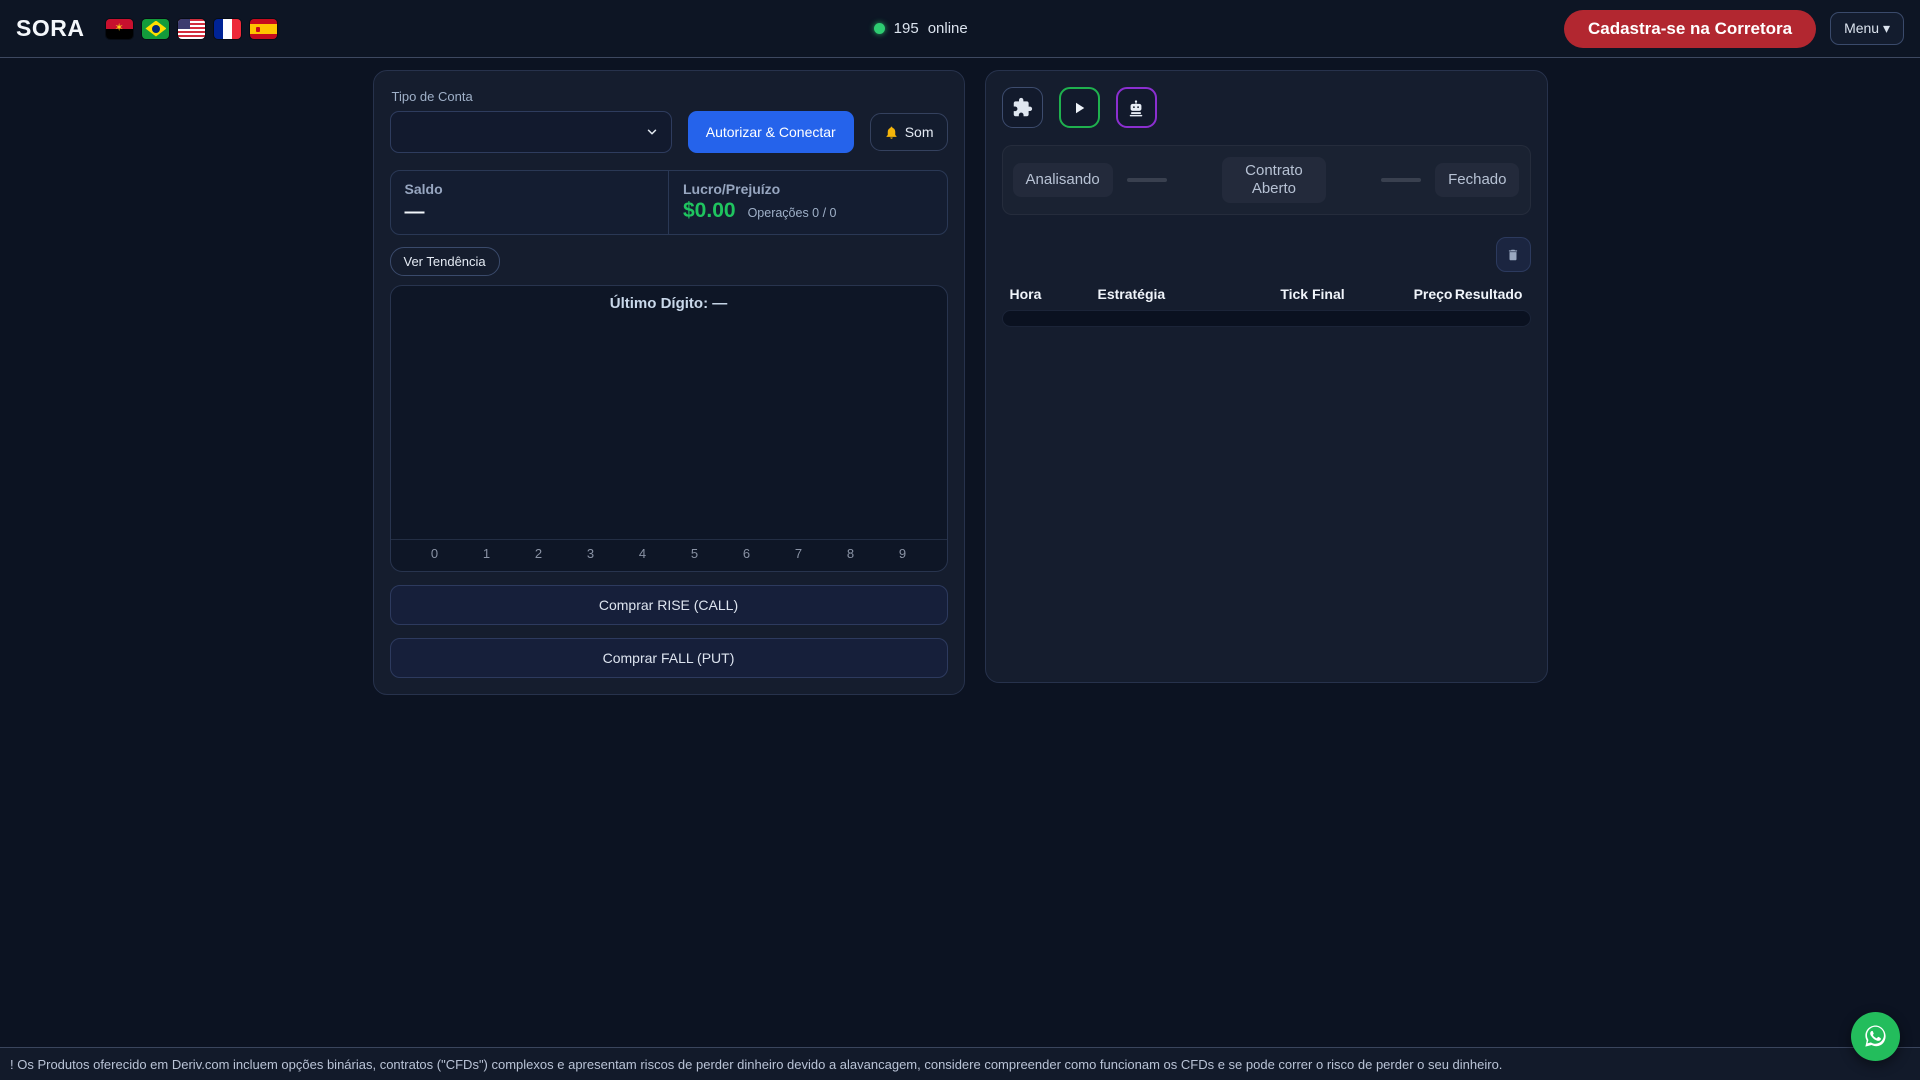 The image size is (1920, 1080). What do you see at coordinates (228, 28) in the screenshot?
I see `france-flag-icon` at bounding box center [228, 28].